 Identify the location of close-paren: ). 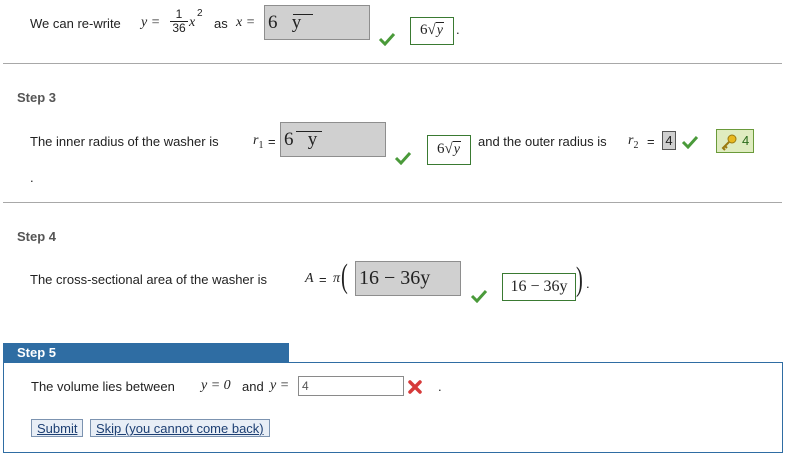
(579, 279).